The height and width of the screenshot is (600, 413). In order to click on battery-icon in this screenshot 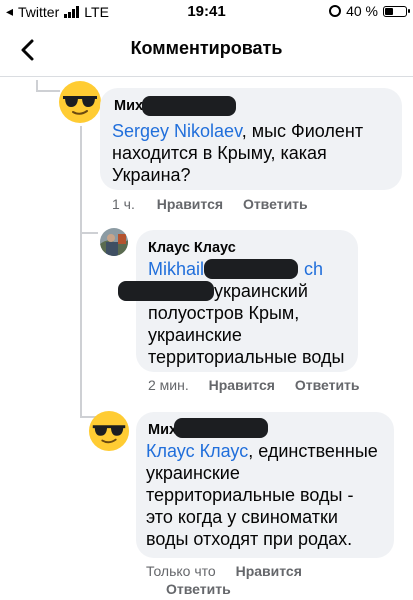, I will do `click(396, 11)`.